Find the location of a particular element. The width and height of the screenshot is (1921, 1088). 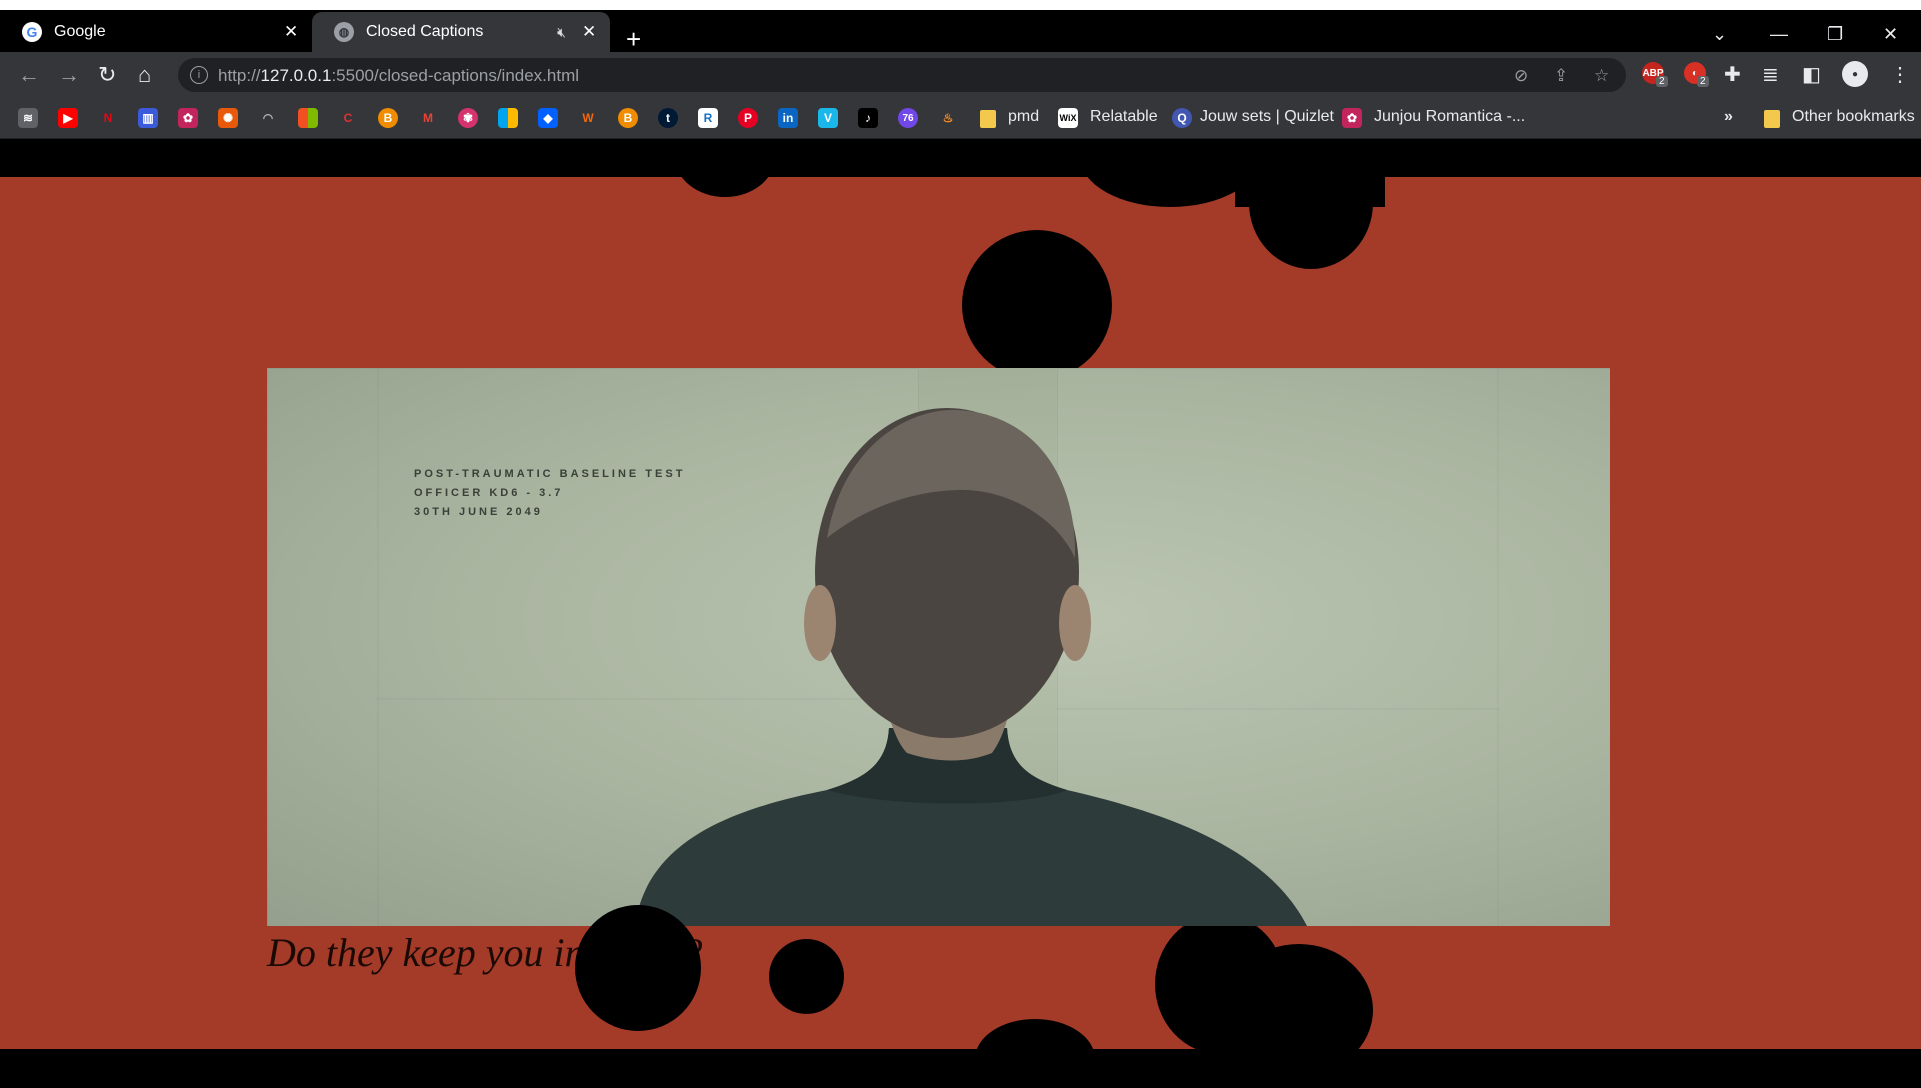

share-icon: ⇪ is located at coordinates (1561, 76).